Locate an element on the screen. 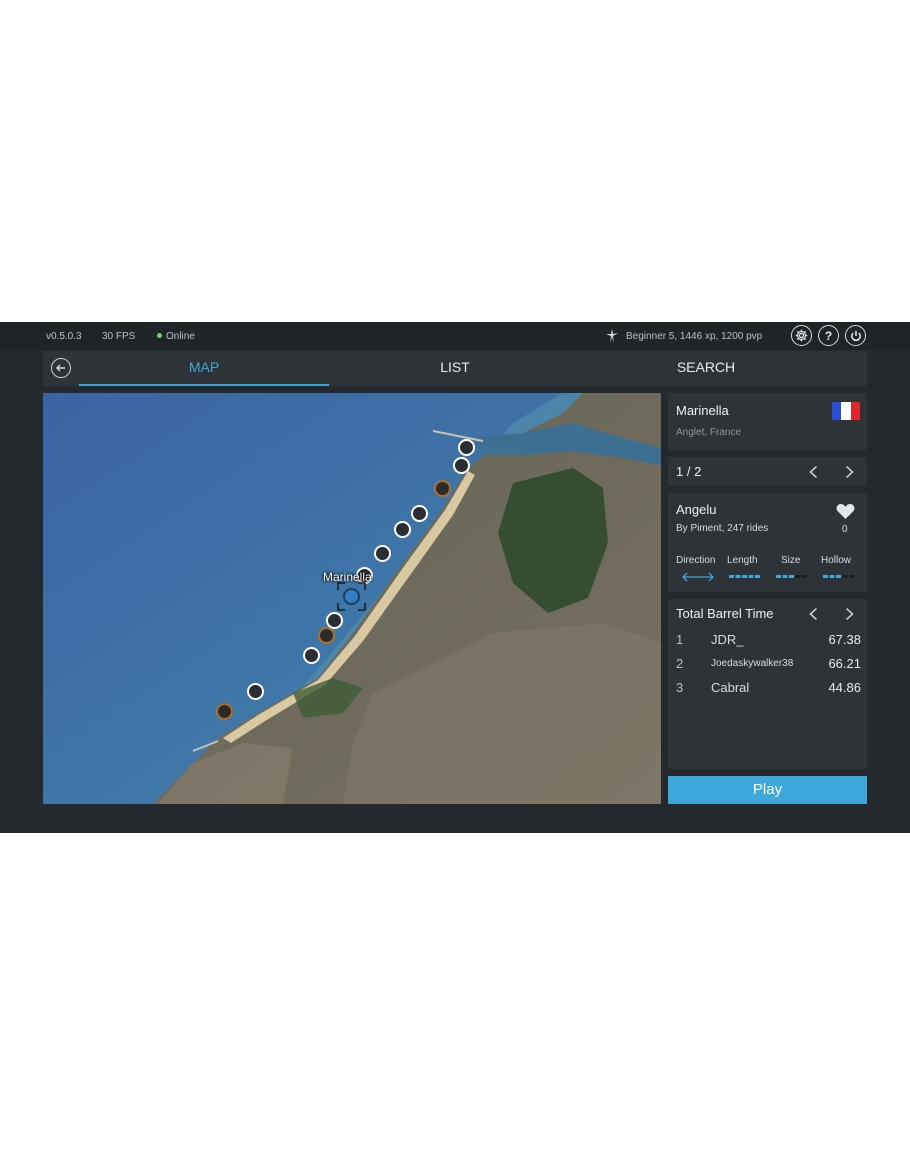 The height and width of the screenshot is (1155, 910). selected-spot-marker is located at coordinates (351, 596).